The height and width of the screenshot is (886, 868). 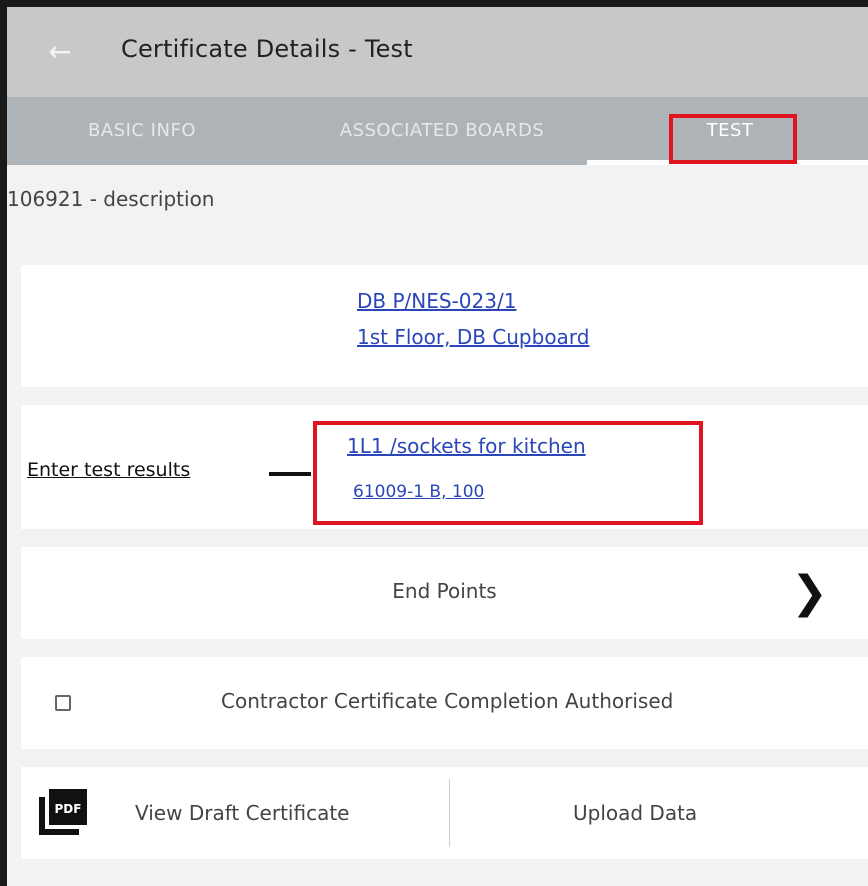 What do you see at coordinates (635, 813) in the screenshot?
I see `upload-data-button: Upload Data` at bounding box center [635, 813].